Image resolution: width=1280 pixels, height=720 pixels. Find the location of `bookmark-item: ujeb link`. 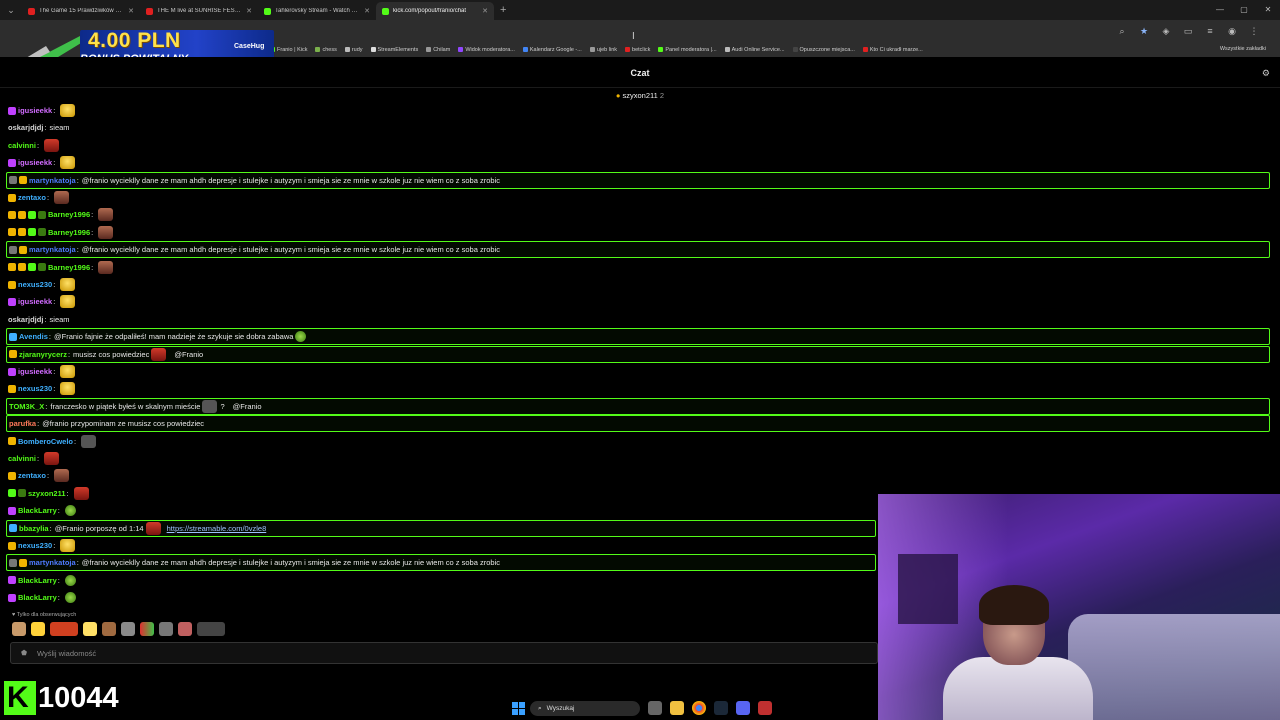

bookmark-item: ujeb link is located at coordinates (603, 50).